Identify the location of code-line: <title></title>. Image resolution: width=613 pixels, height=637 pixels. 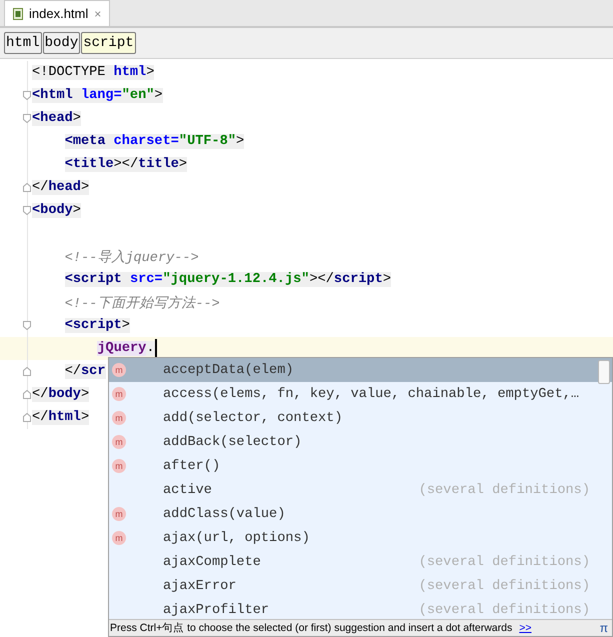
(126, 164).